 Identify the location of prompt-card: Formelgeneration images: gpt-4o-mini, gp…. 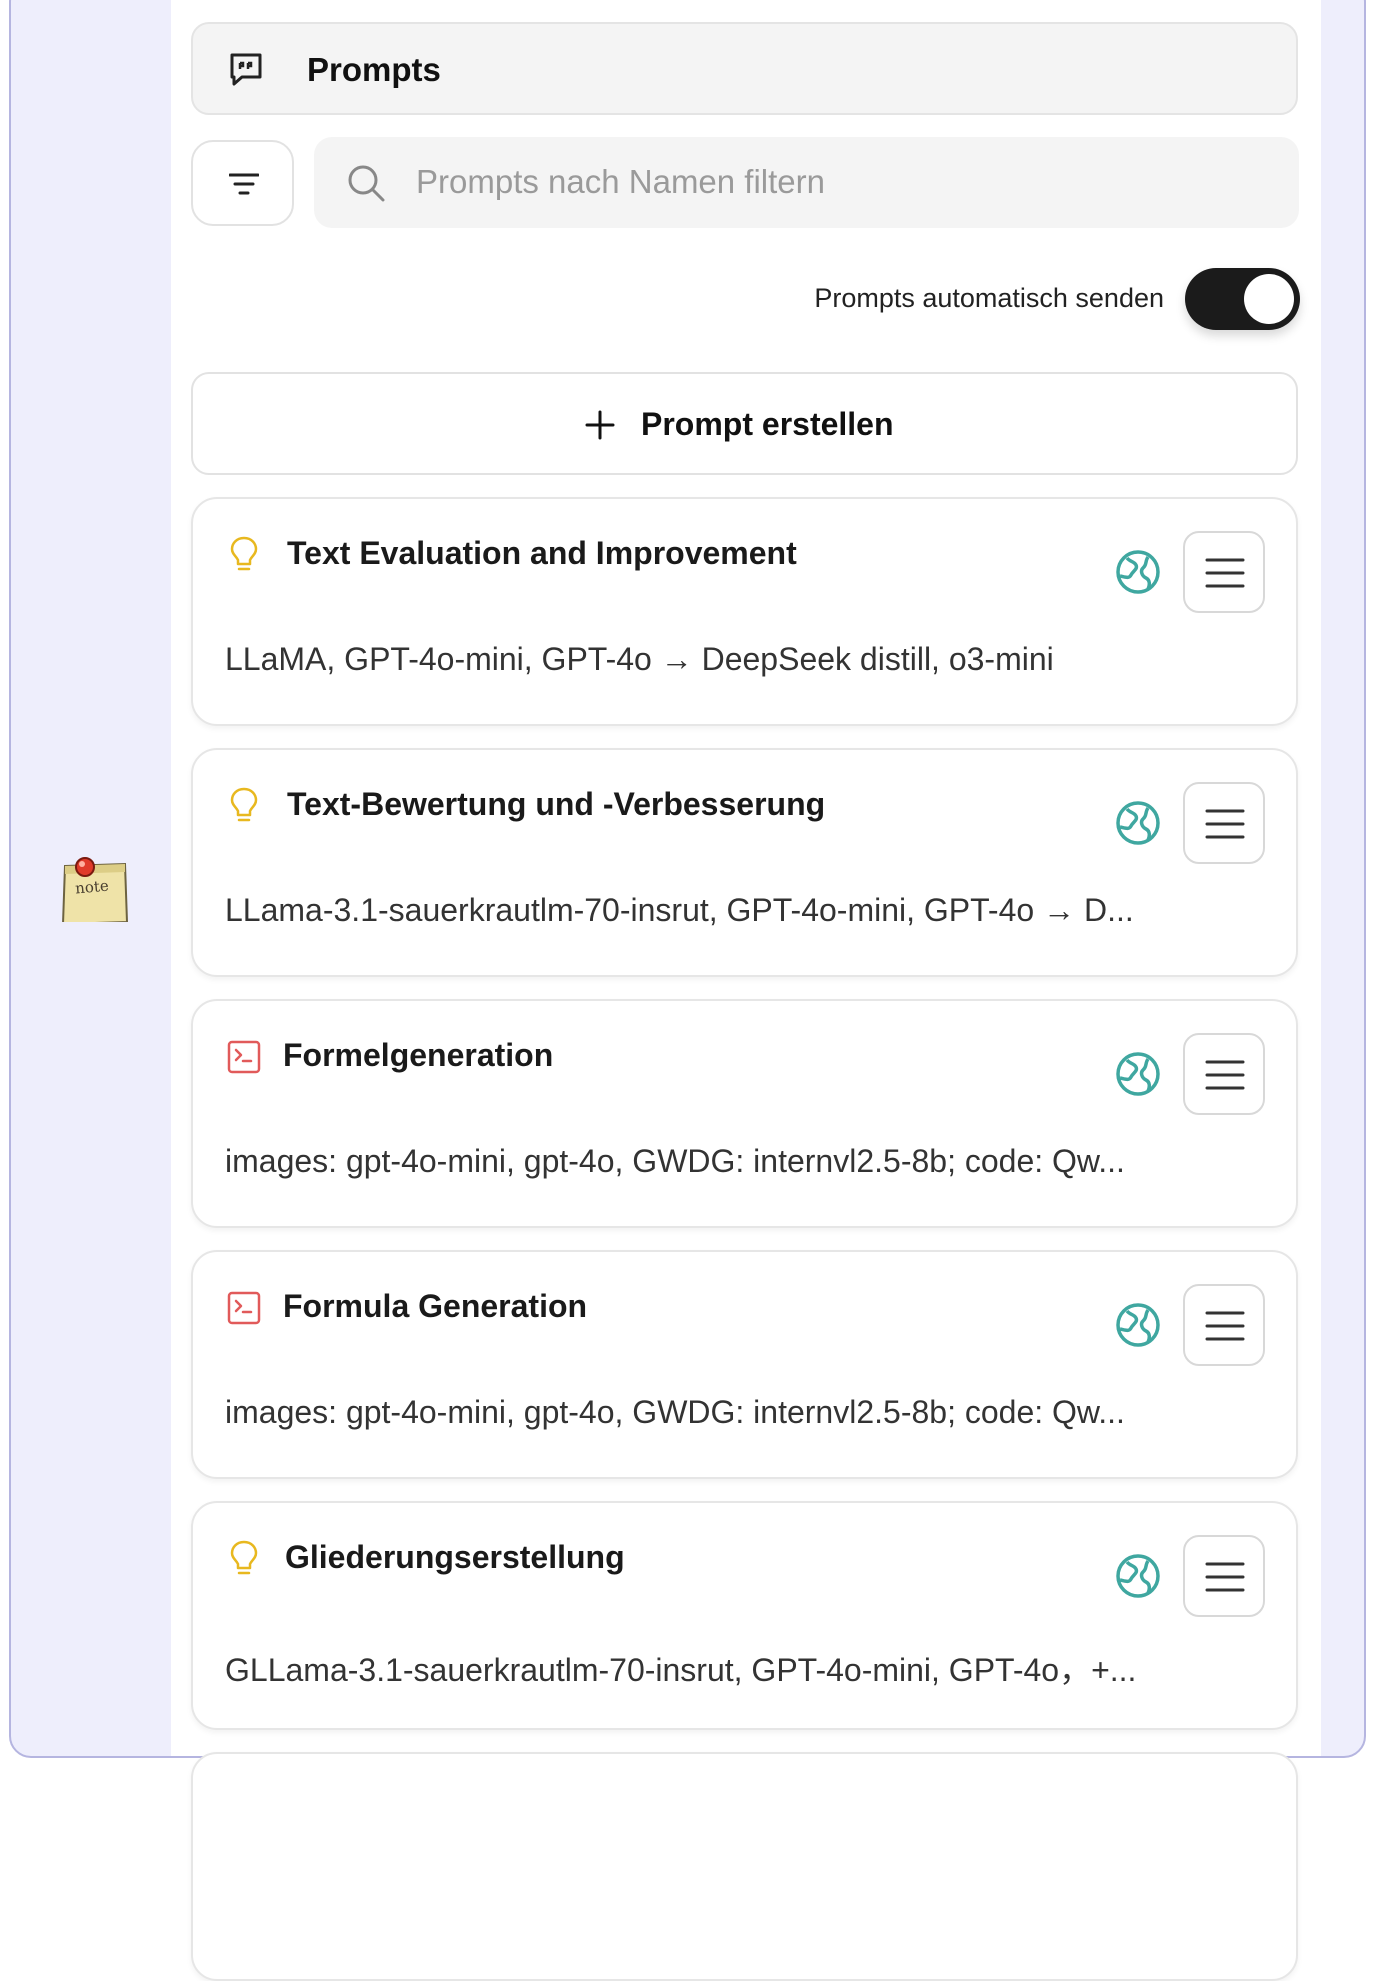
(744, 1113).